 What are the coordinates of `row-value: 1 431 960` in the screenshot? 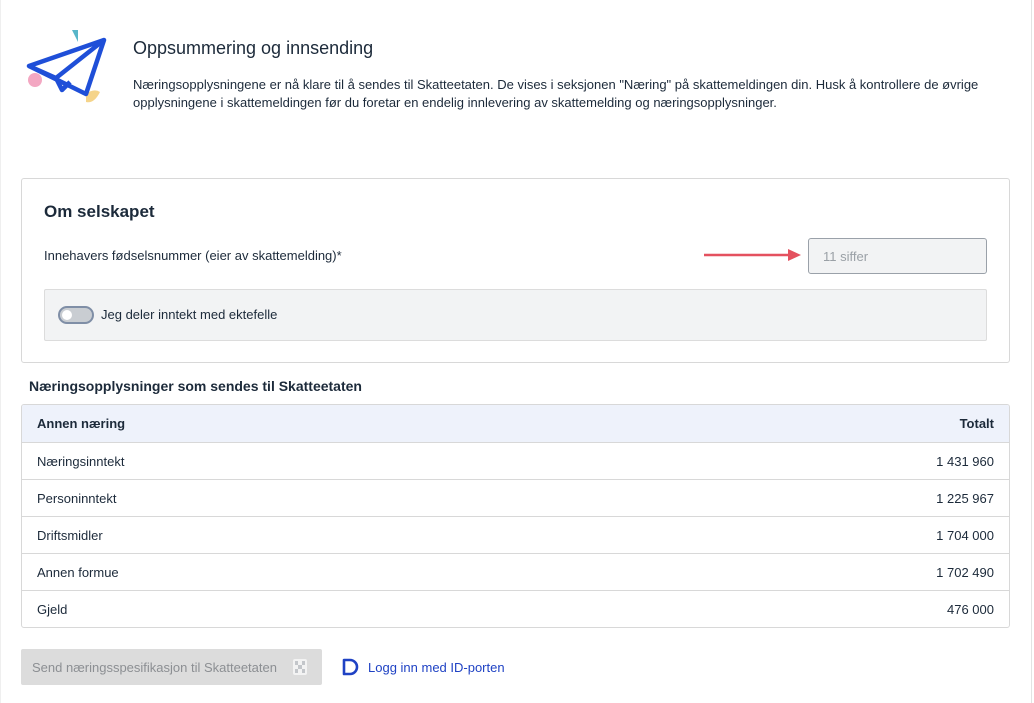 It's located at (965, 461).